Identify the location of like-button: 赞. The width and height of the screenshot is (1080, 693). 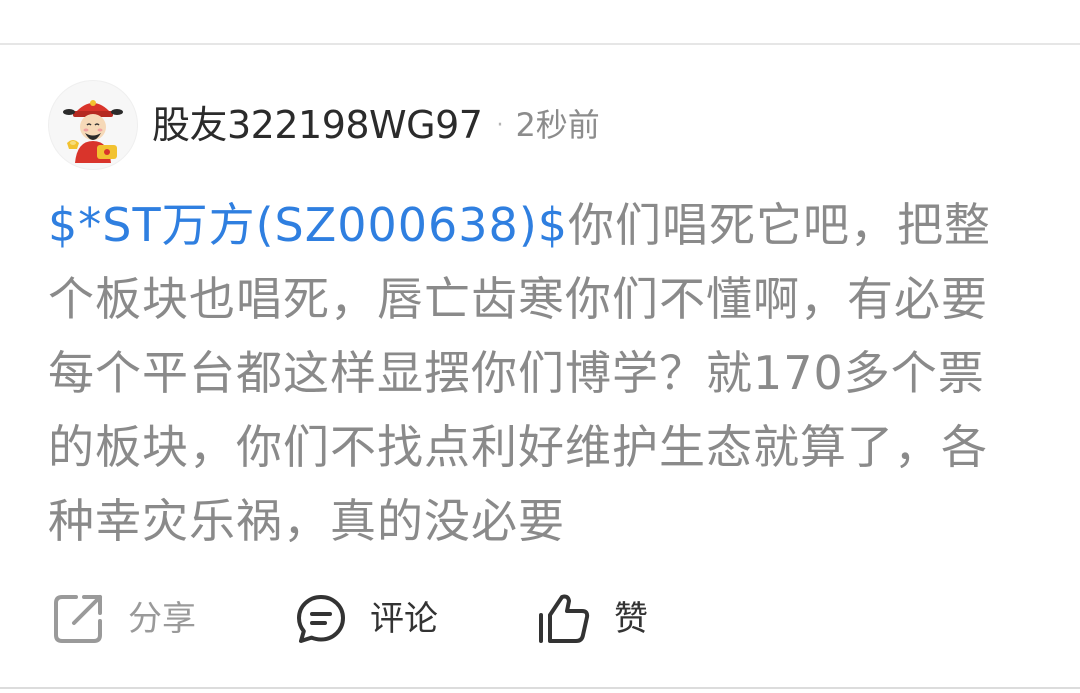
(592, 619).